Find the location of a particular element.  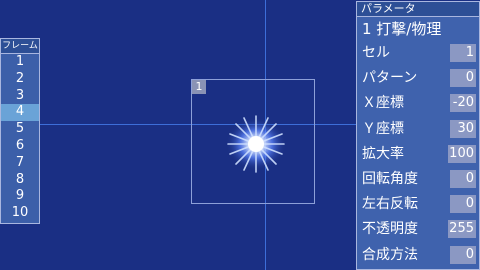

frame-item-6: 6 is located at coordinates (20, 146).